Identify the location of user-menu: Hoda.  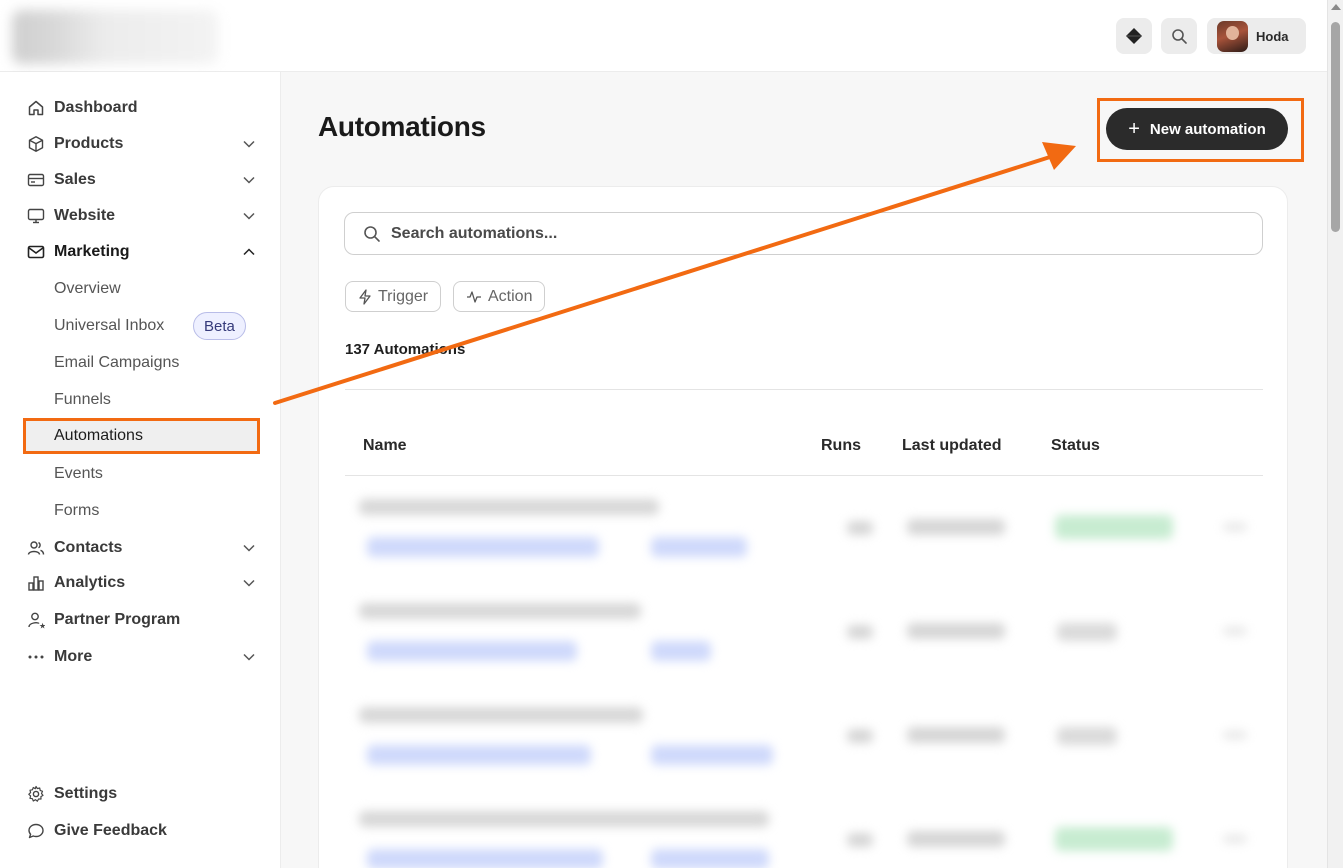
(1256, 36).